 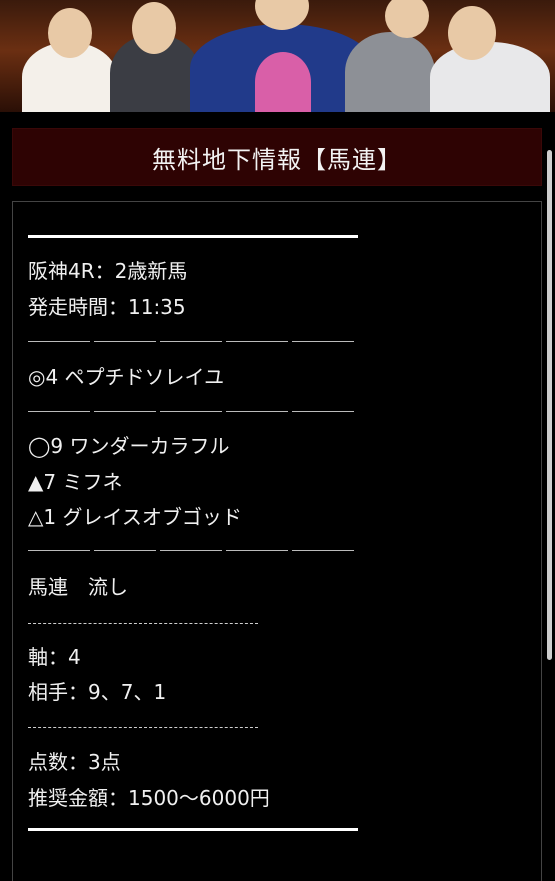 What do you see at coordinates (108, 271) in the screenshot?
I see `race-name: 阪神4R：2歳新馬` at bounding box center [108, 271].